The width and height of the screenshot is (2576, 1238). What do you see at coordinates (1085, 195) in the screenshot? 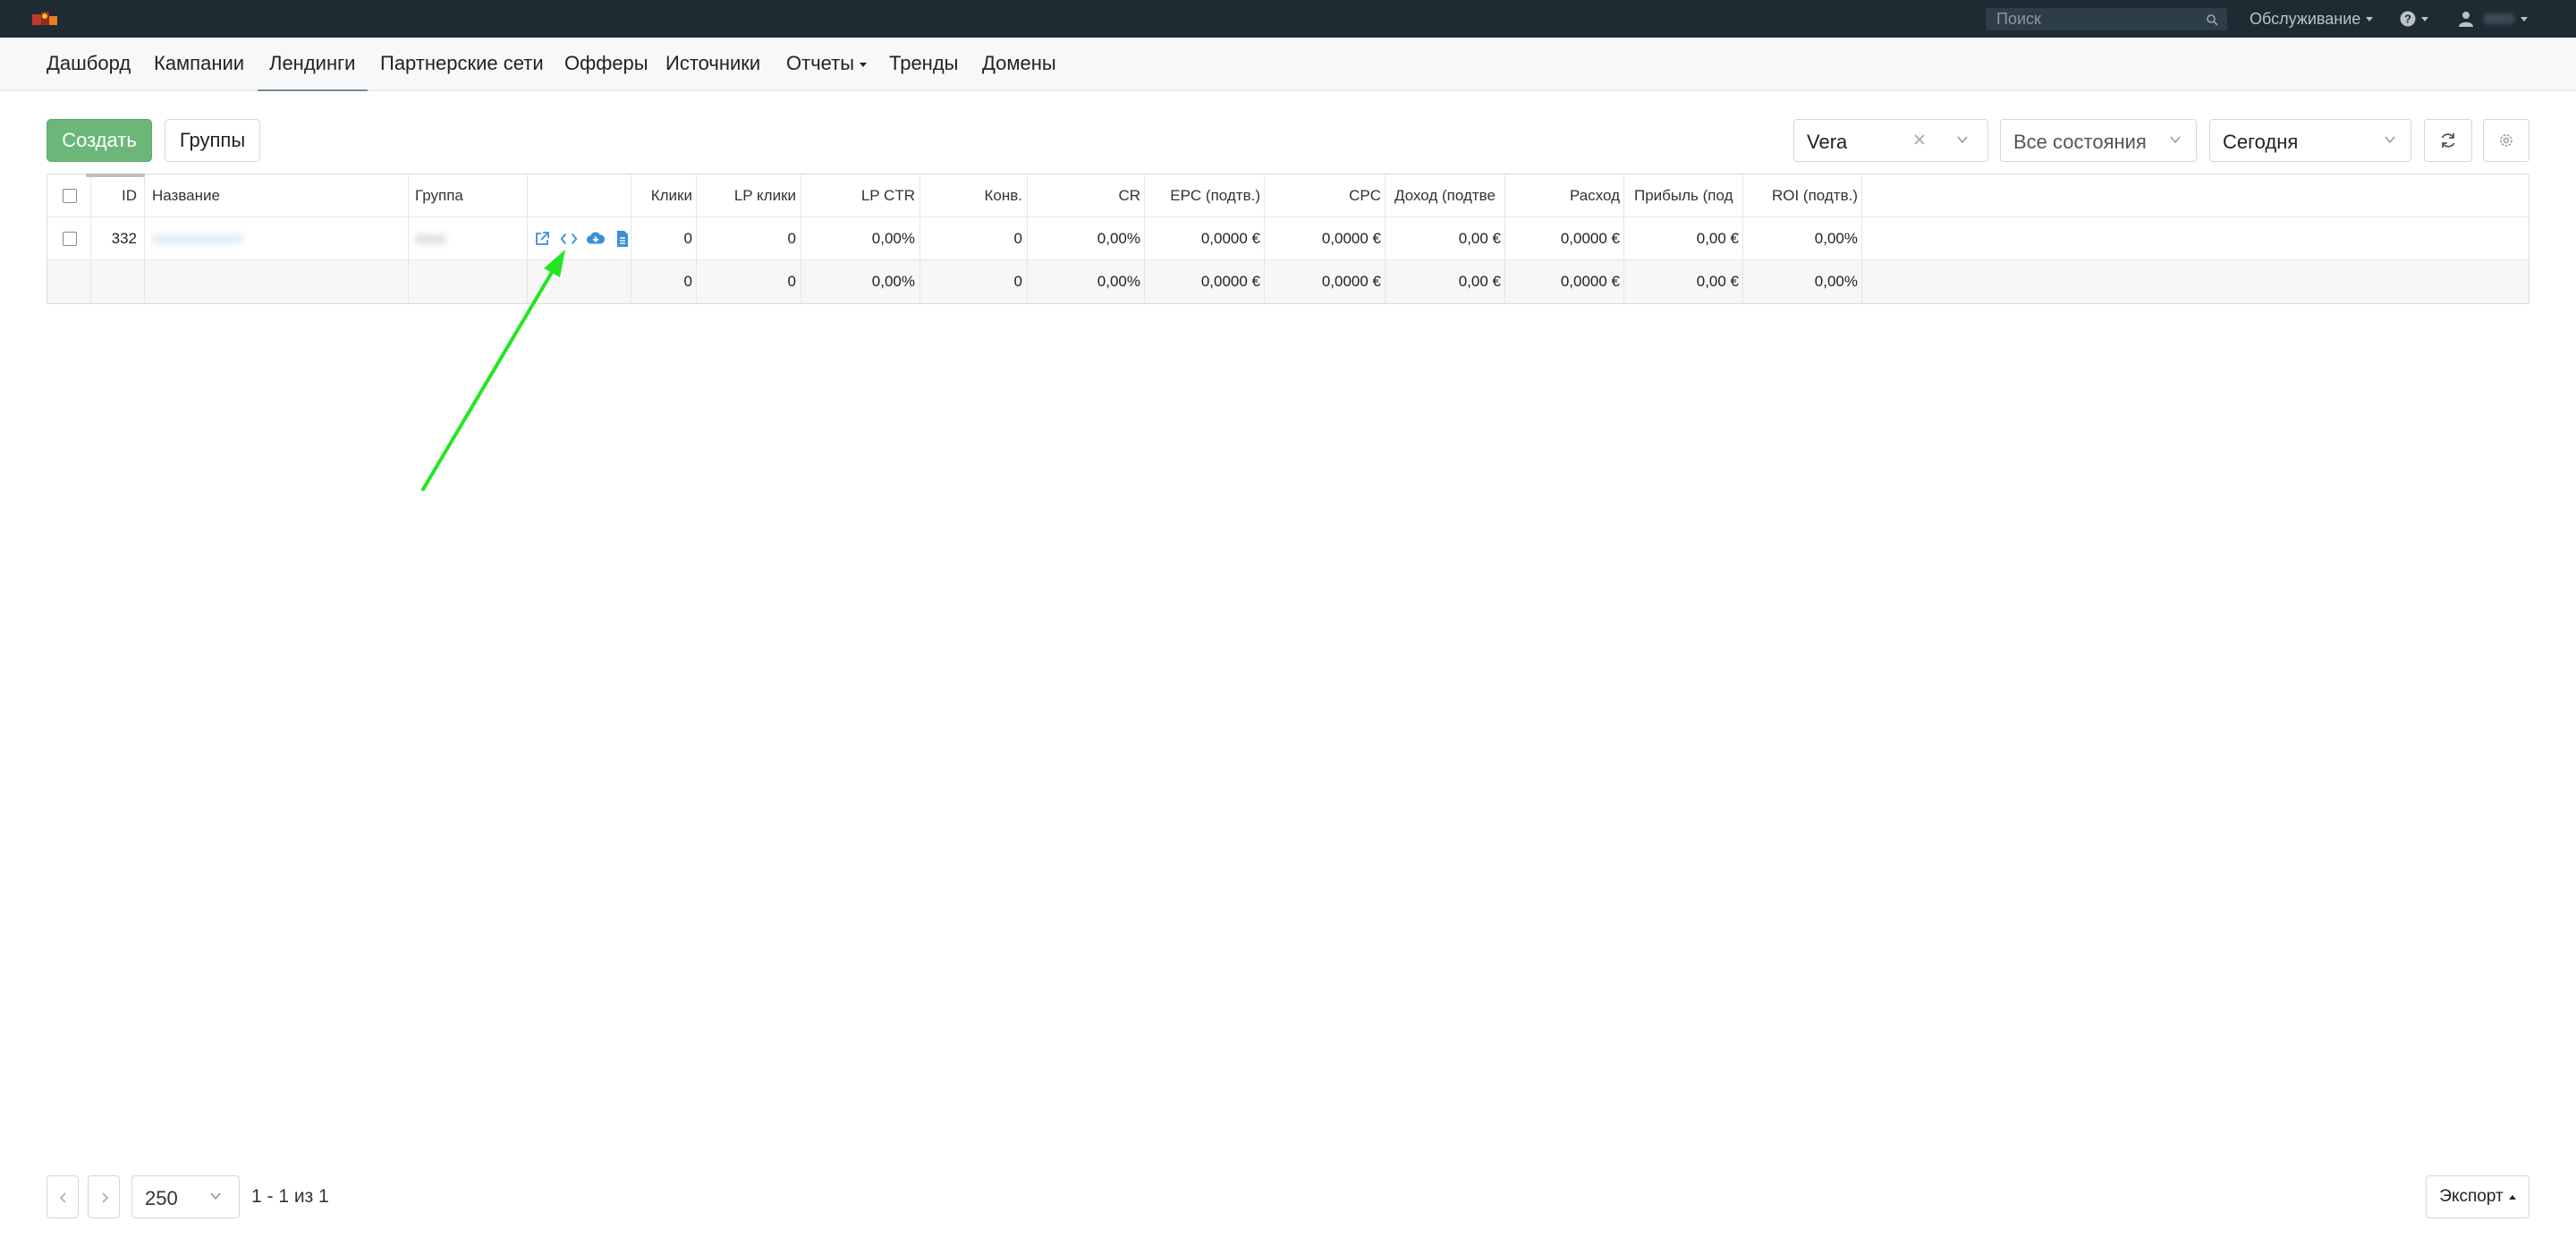
I see `column-header-cr: CR` at bounding box center [1085, 195].